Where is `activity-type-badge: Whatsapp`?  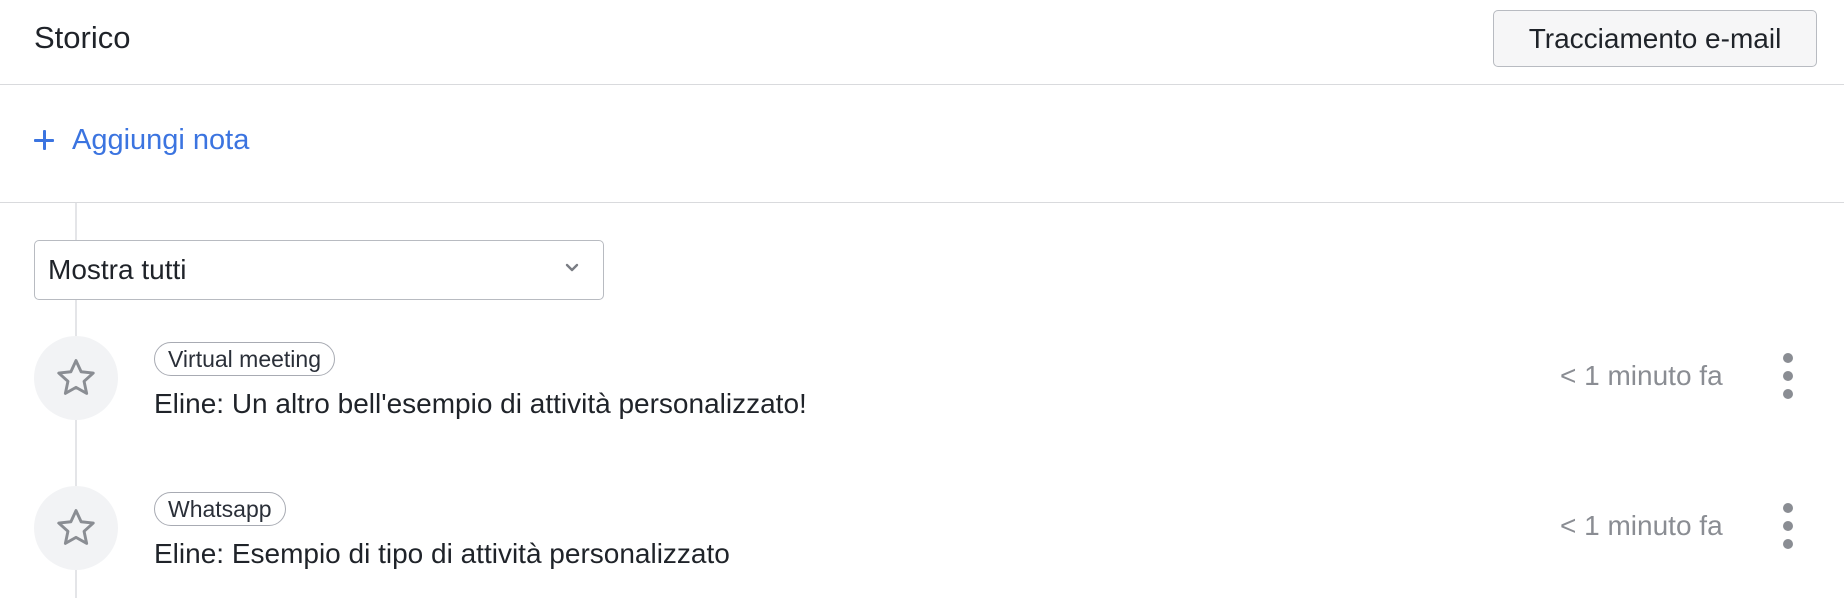 activity-type-badge: Whatsapp is located at coordinates (220, 509).